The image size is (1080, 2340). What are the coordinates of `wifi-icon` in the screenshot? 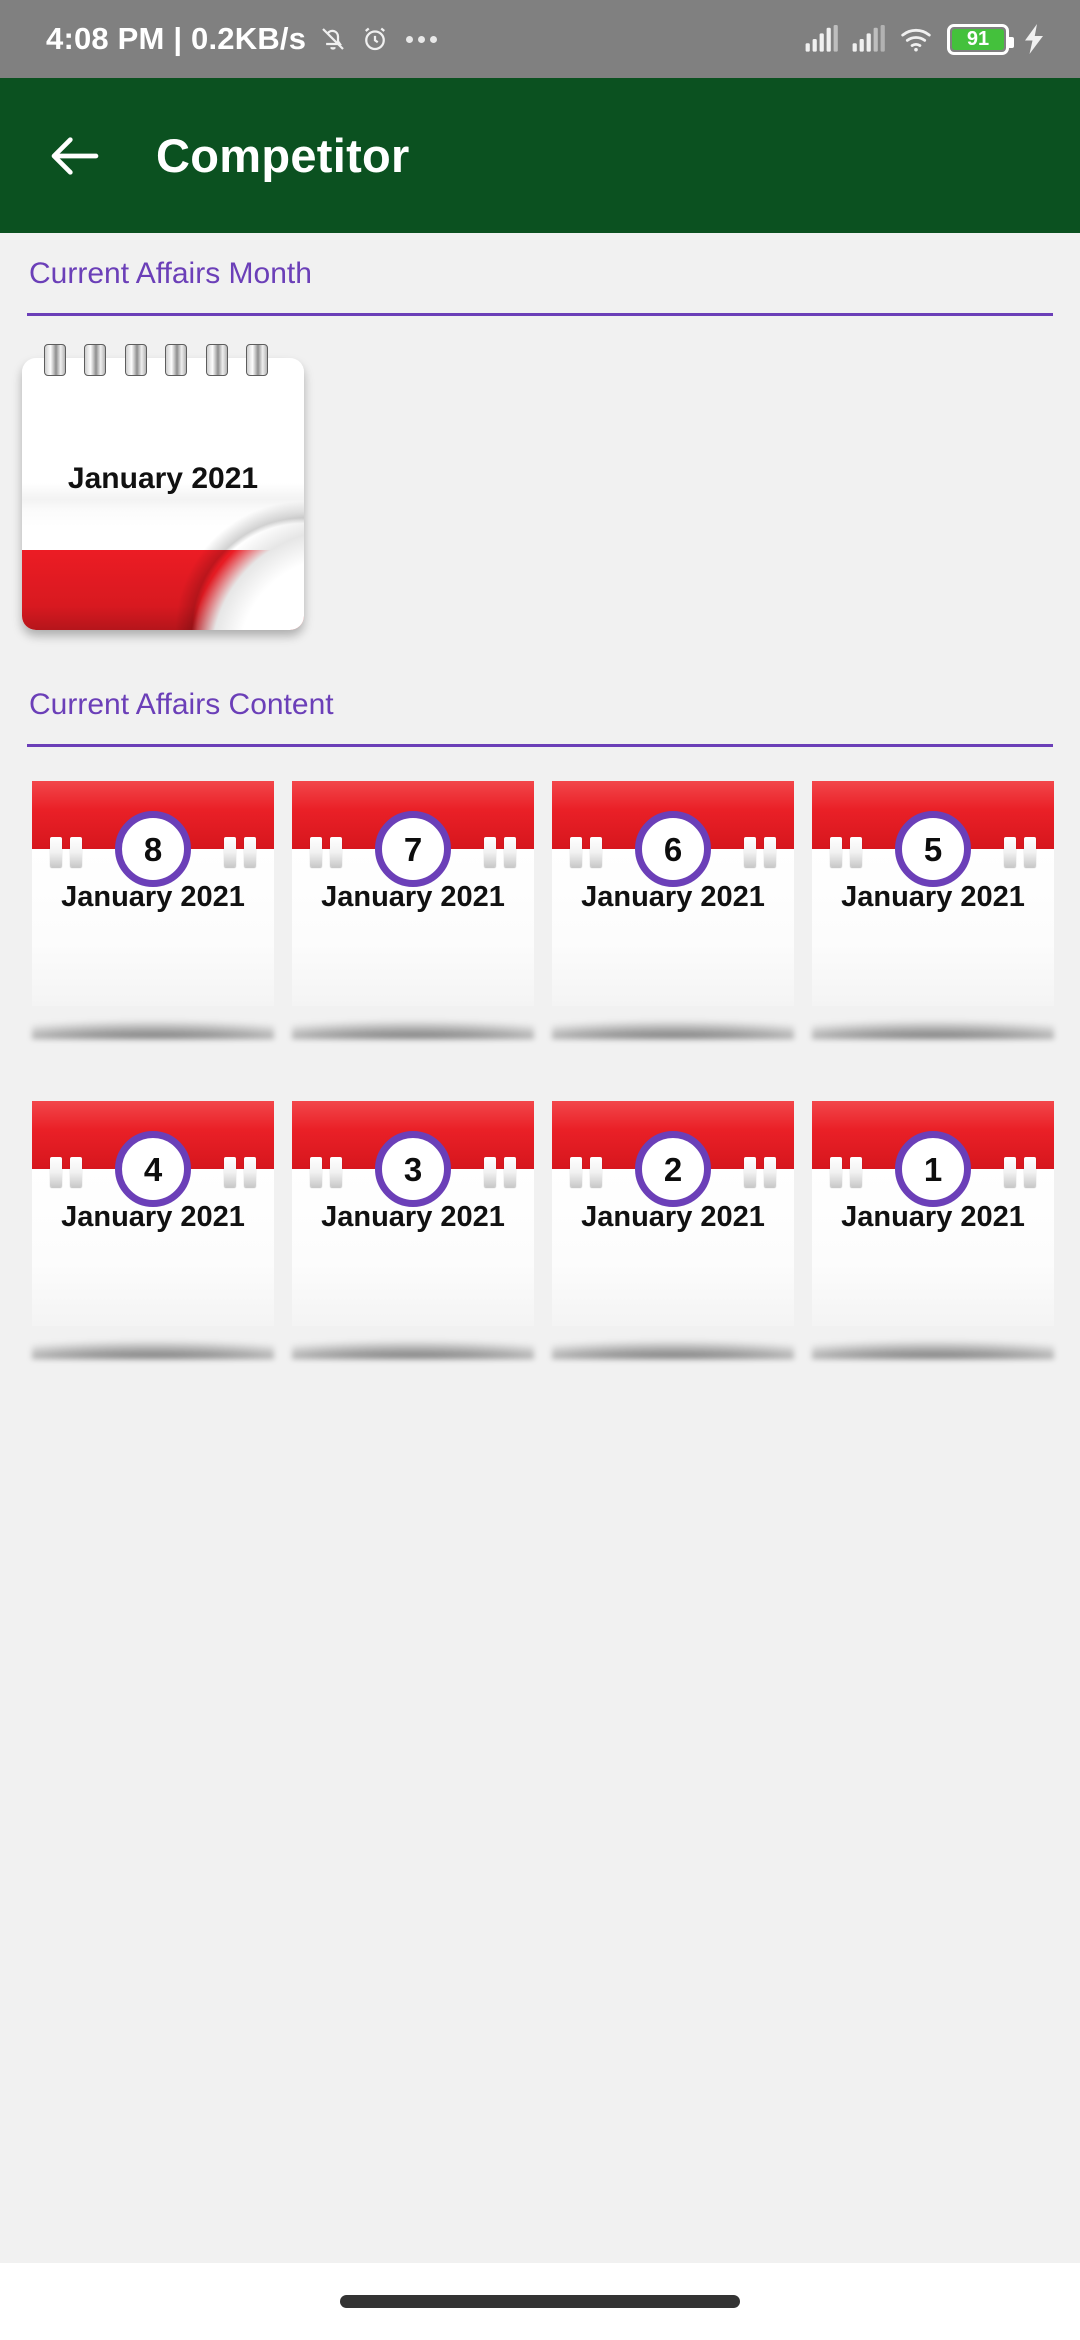 It's located at (916, 39).